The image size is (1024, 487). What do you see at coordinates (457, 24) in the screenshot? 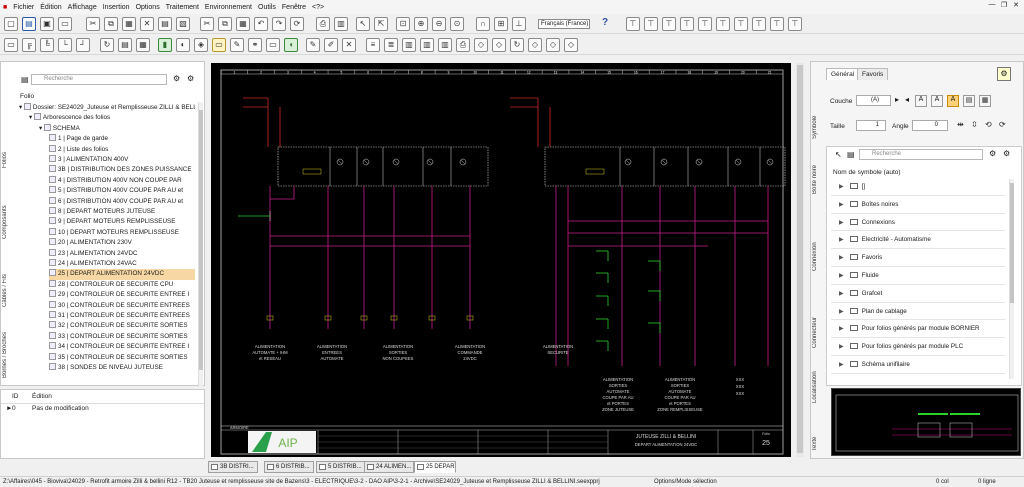
I see `zoom-fit-icon: ⊙` at bounding box center [457, 24].